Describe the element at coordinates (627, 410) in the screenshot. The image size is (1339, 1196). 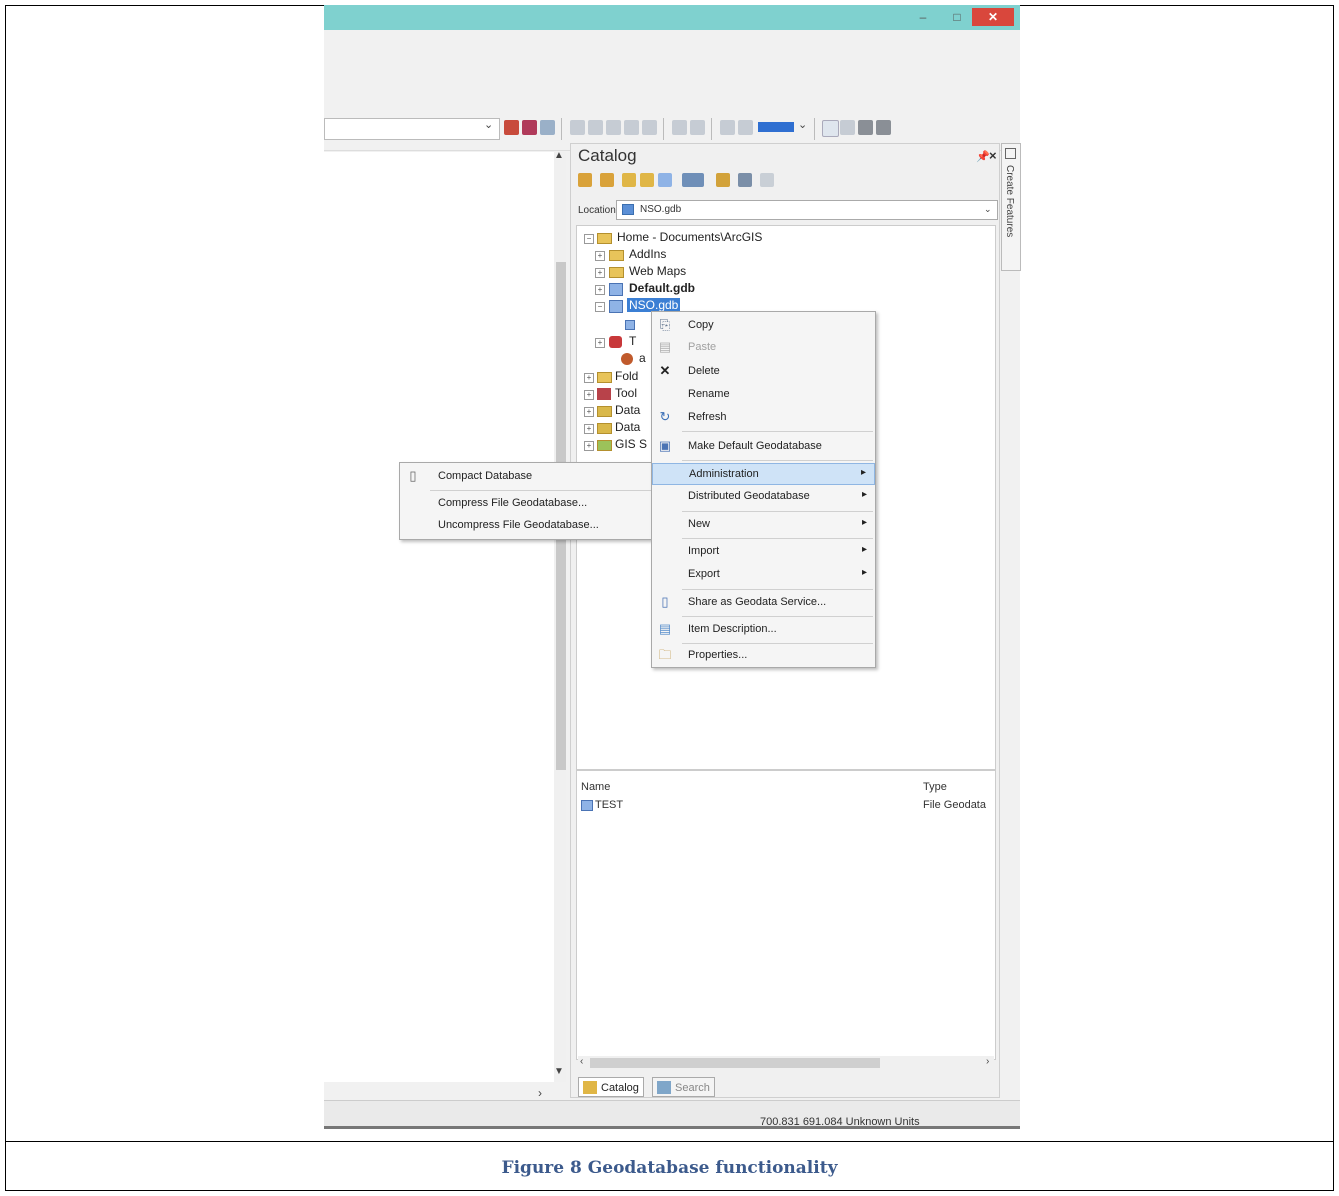
I see `tree-item-database-servers: Data` at that location.